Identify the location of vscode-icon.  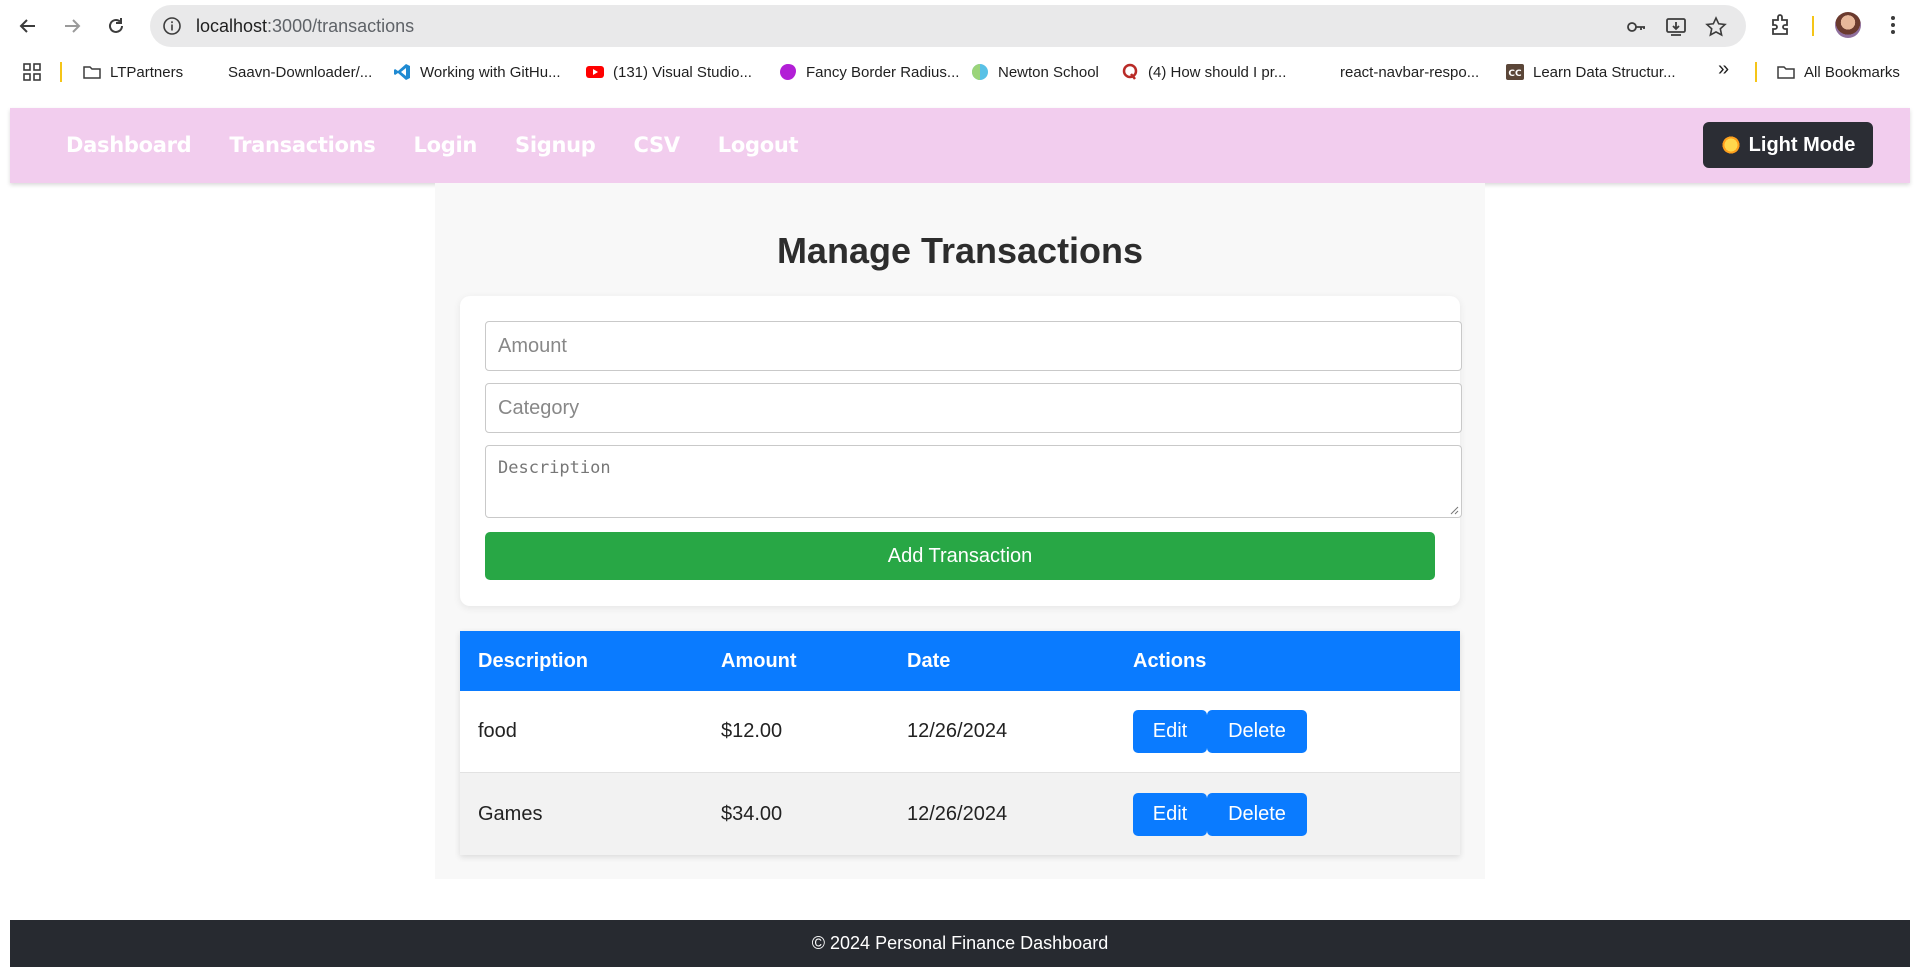
(402, 72).